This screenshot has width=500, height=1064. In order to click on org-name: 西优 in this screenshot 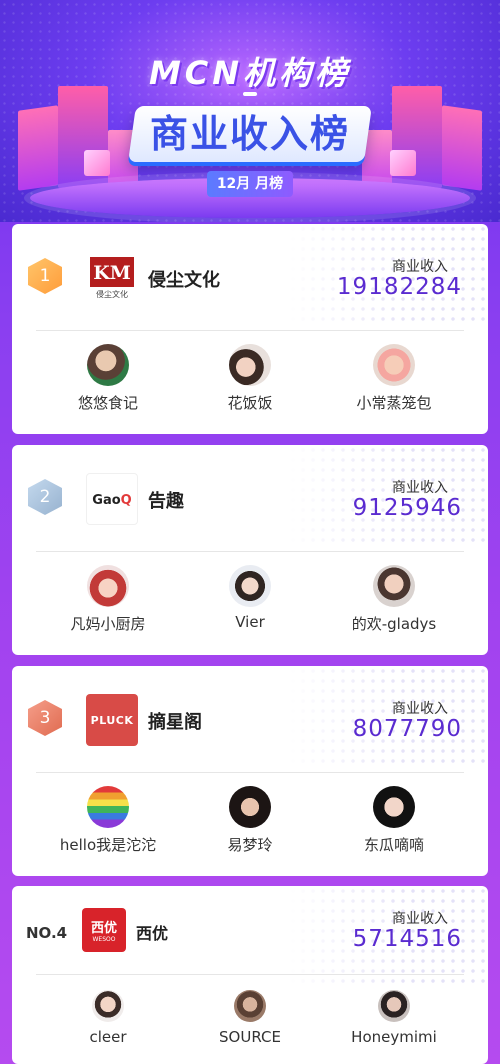, I will do `click(152, 933)`.